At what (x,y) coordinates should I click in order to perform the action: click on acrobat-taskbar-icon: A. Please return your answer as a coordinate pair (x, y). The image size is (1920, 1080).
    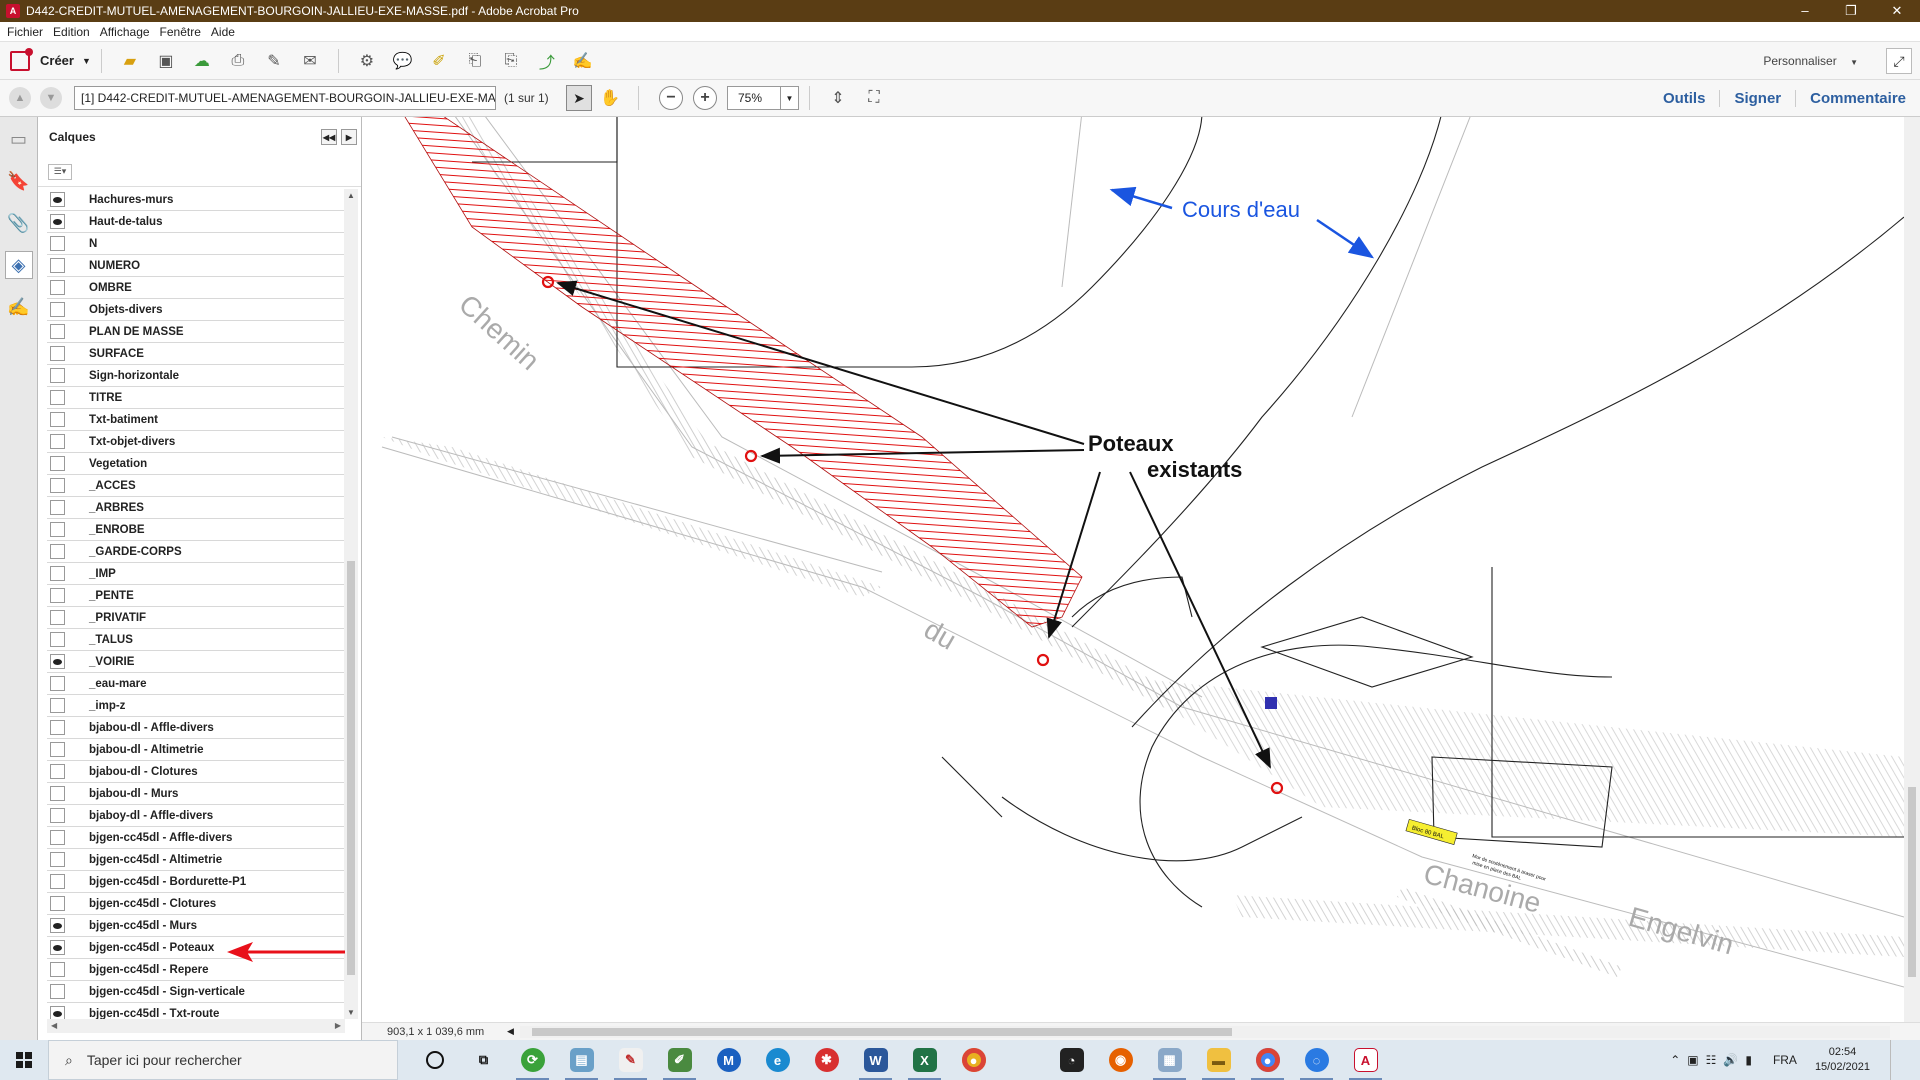
    Looking at the image, I should click on (1365, 1060).